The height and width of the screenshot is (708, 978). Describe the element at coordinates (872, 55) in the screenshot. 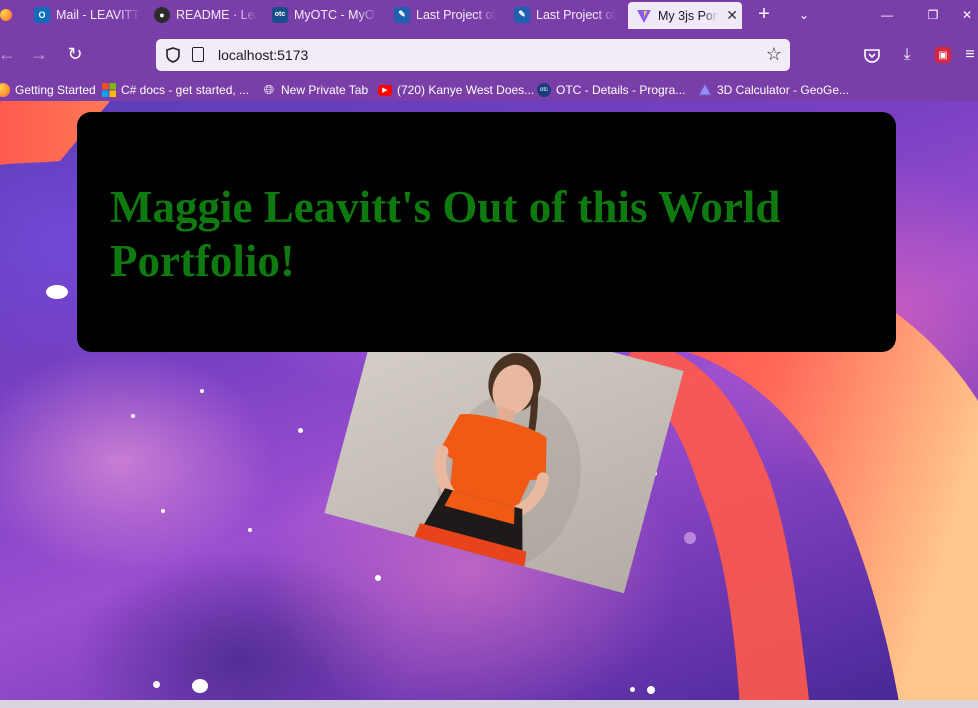

I see `pocket-icon` at that location.